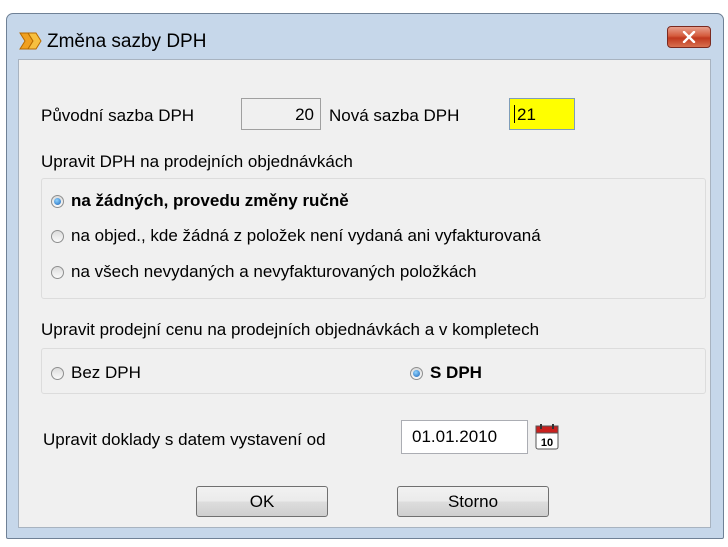 The width and height of the screenshot is (728, 547). I want to click on orders-section-heading: Upravit DPH na prodejních objednávkách, so click(197, 161).